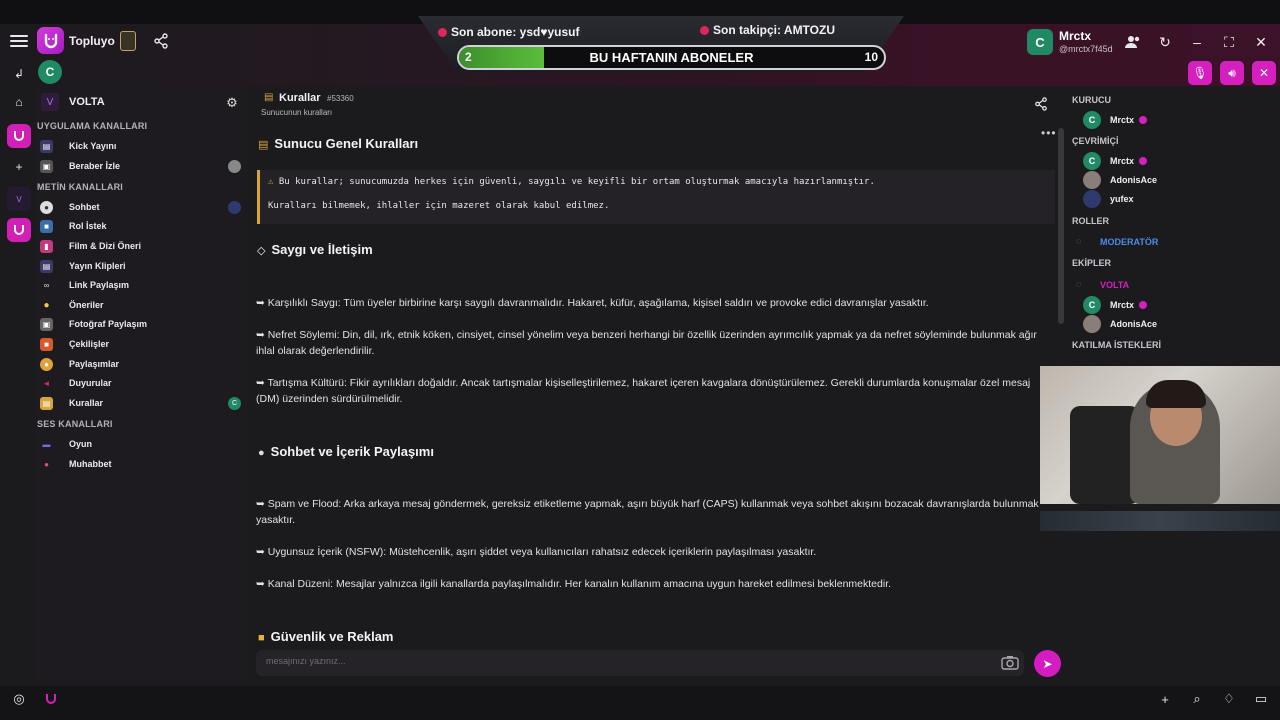 The width and height of the screenshot is (1280, 720). Describe the element at coordinates (1261, 699) in the screenshot. I see `chat-icon: ▭` at that location.